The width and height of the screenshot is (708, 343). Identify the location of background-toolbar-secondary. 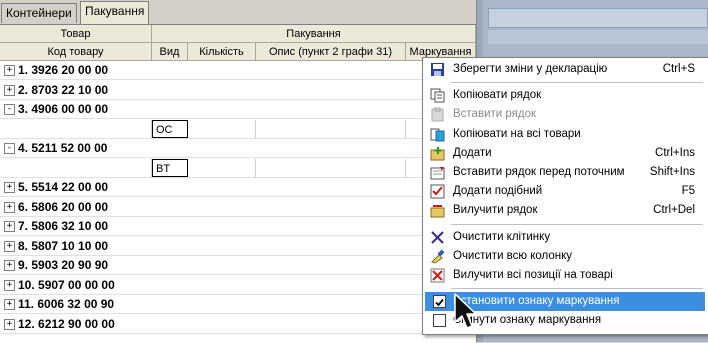
(598, 37).